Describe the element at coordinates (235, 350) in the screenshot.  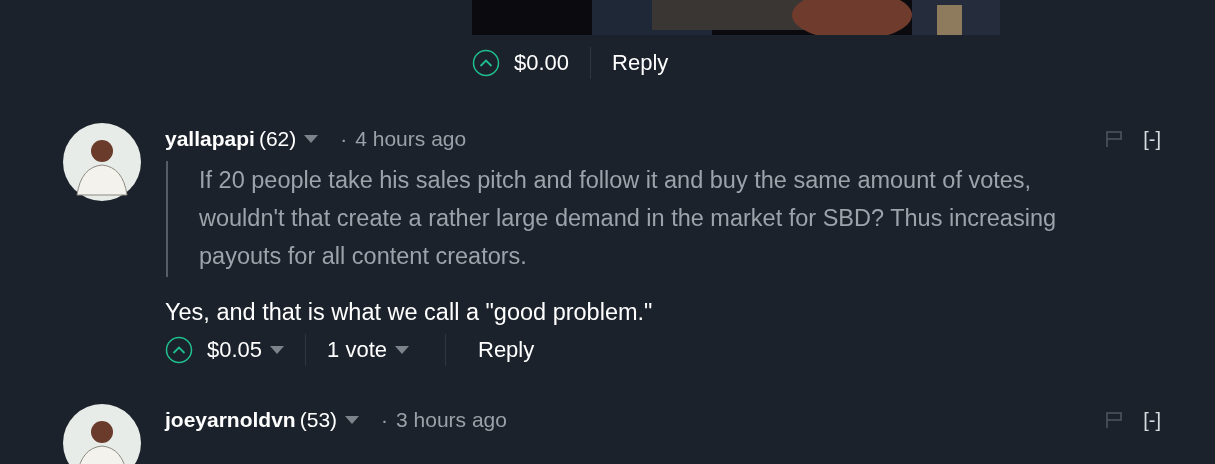
I see `payout-amount: $0.05` at that location.